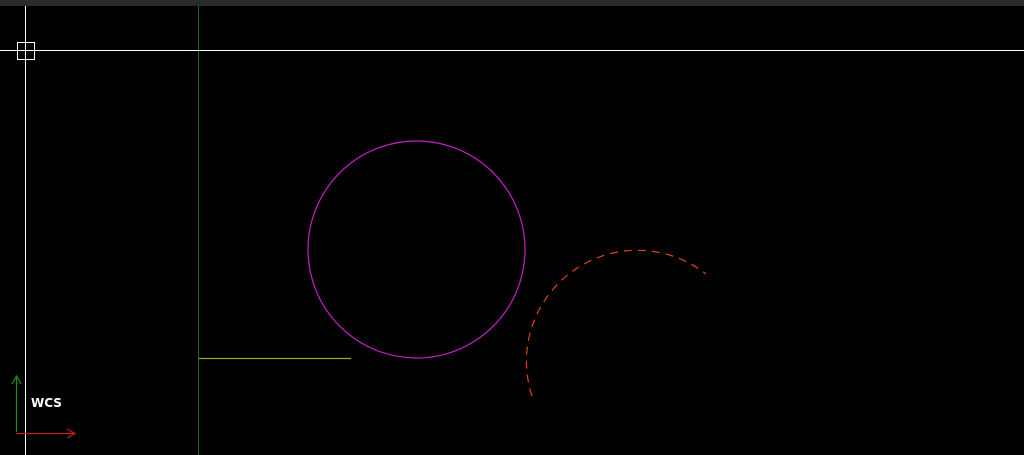  Describe the element at coordinates (46, 403) in the screenshot. I see `ucs-label: WCS` at that location.